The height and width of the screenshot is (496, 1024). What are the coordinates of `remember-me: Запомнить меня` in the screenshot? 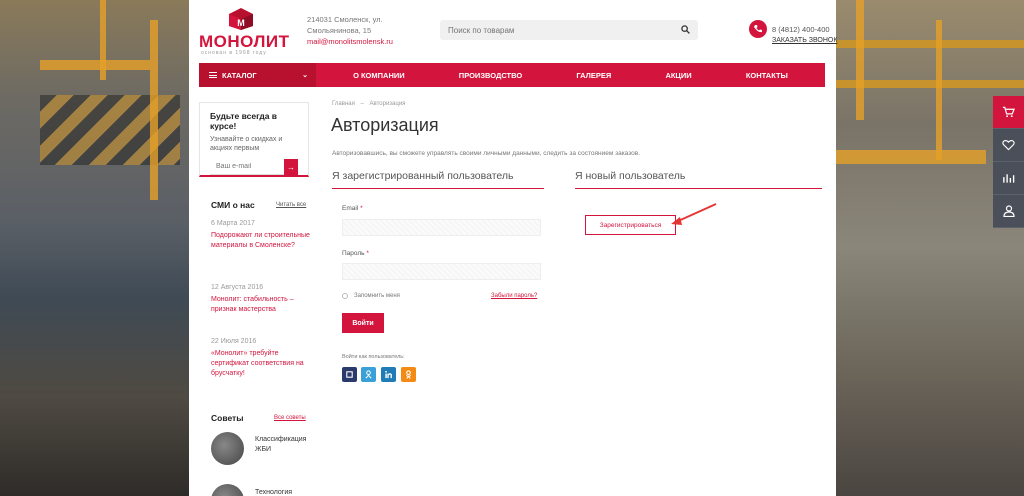 It's located at (371, 296).